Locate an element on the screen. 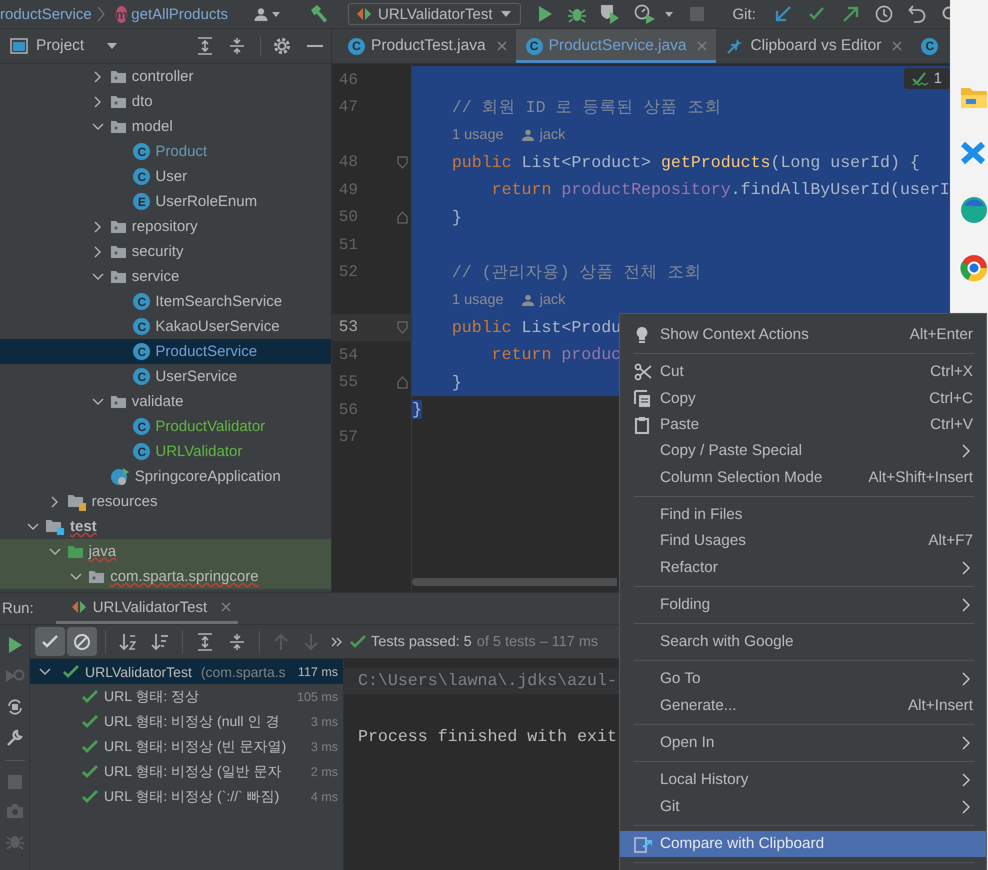  test-status: Tests passed: 5 is located at coordinates (421, 642).